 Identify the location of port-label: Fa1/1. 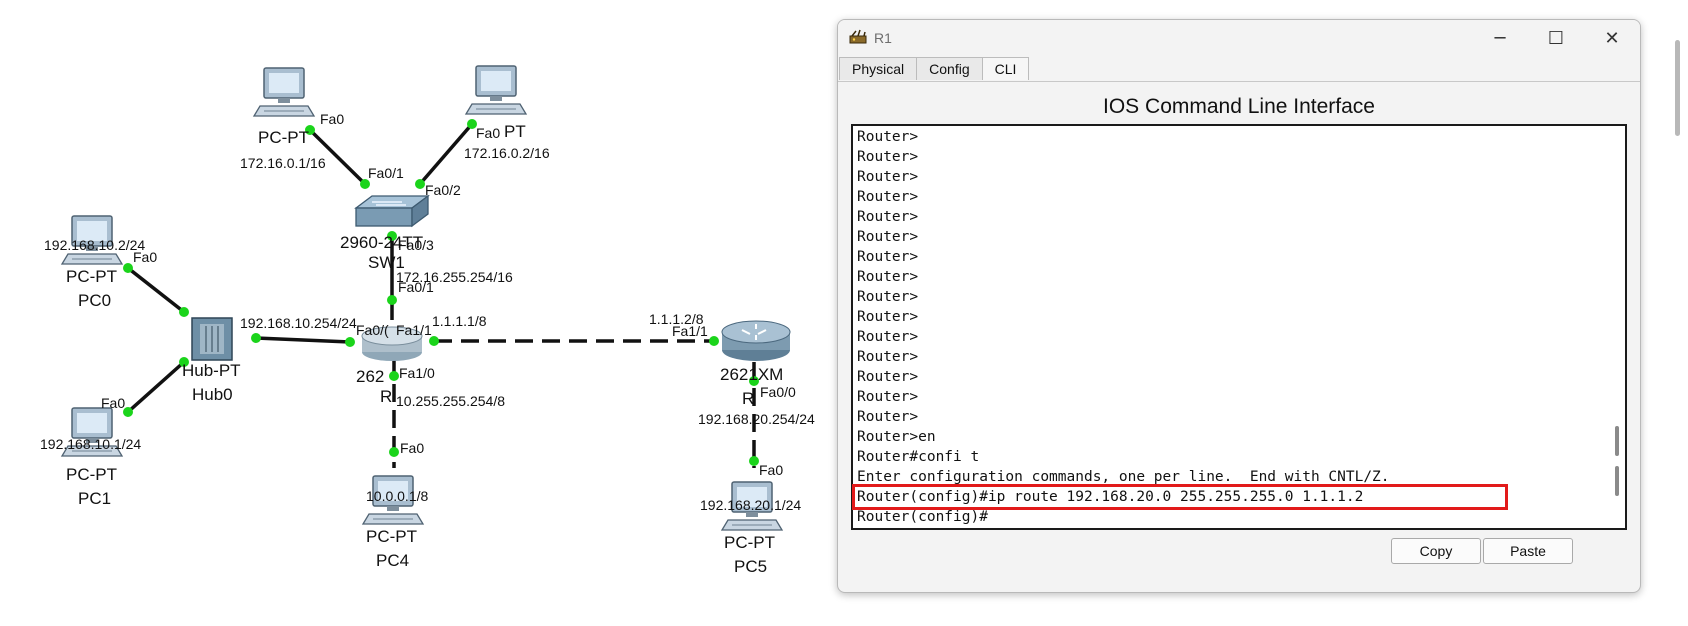
(414, 330).